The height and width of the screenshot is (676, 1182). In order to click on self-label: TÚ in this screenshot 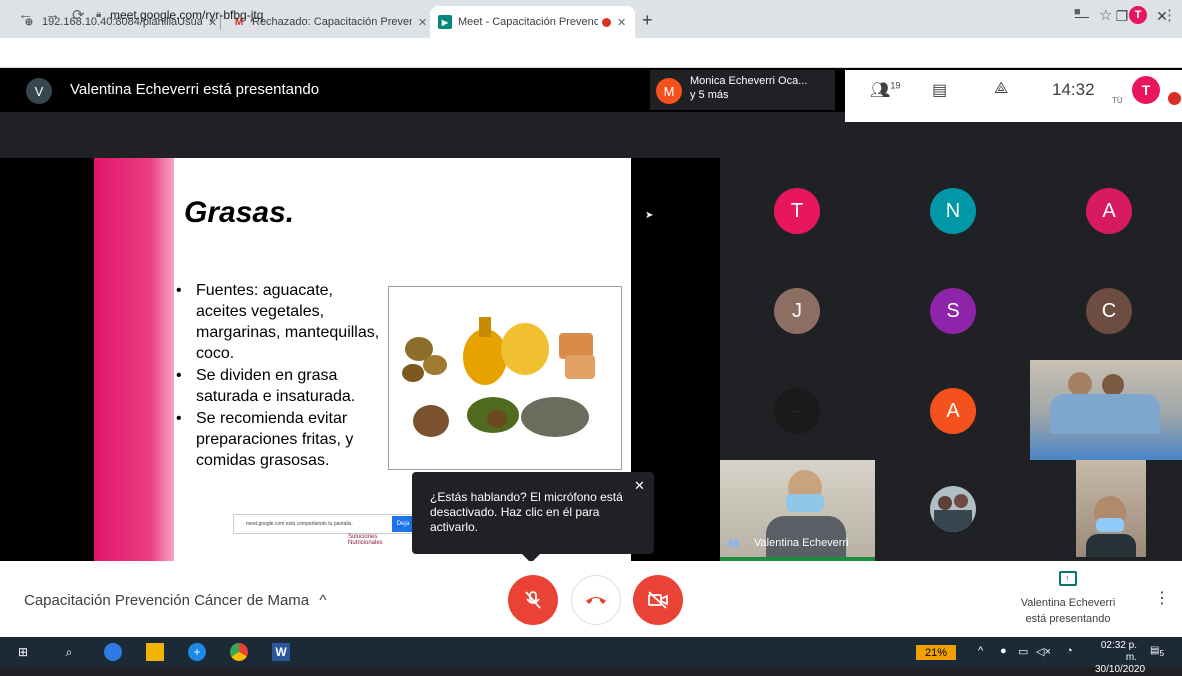, I will do `click(1117, 100)`.